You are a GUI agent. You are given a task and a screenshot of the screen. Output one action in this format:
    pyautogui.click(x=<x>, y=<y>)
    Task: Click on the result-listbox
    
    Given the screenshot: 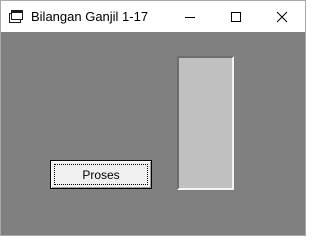 What is the action you would take?
    pyautogui.click(x=205, y=123)
    